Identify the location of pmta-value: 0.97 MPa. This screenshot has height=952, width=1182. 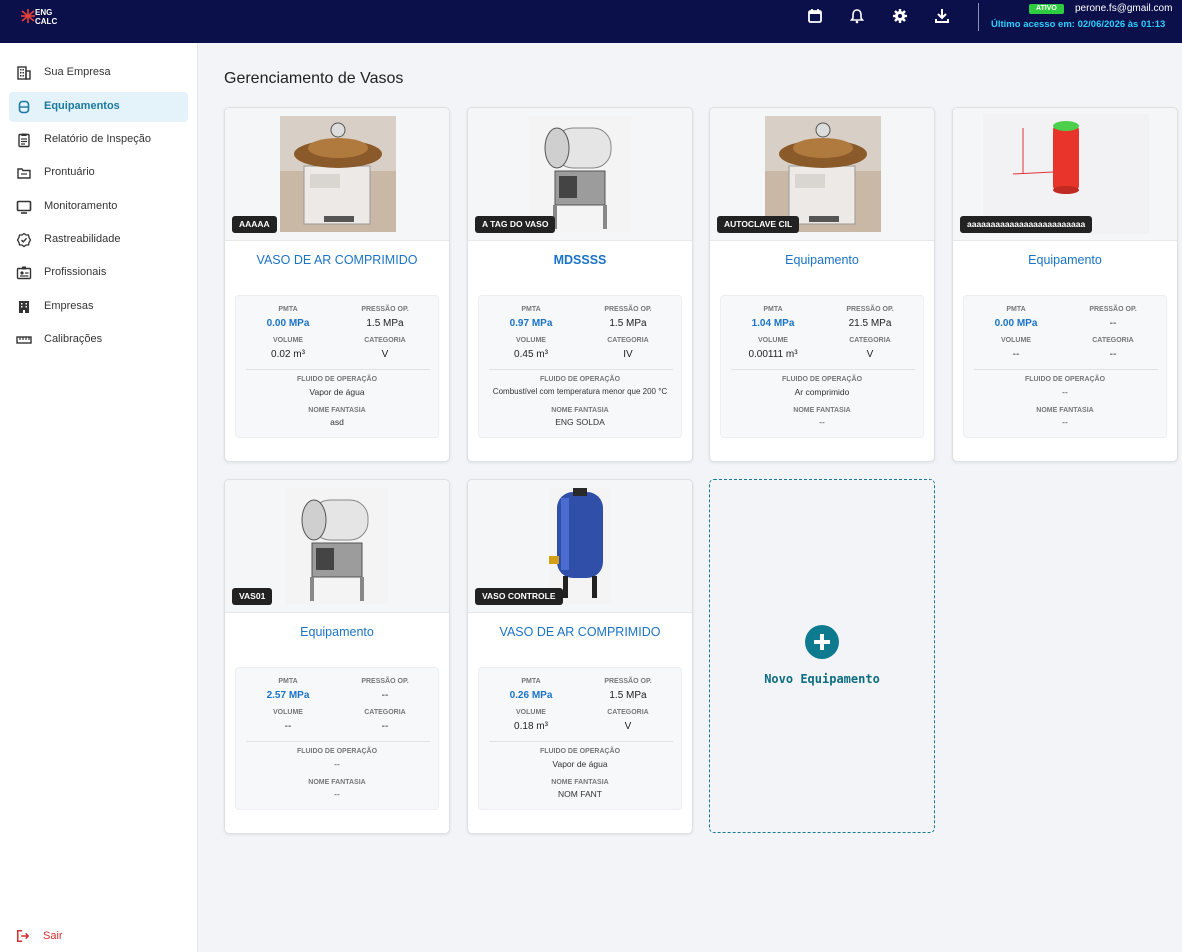
(531, 323).